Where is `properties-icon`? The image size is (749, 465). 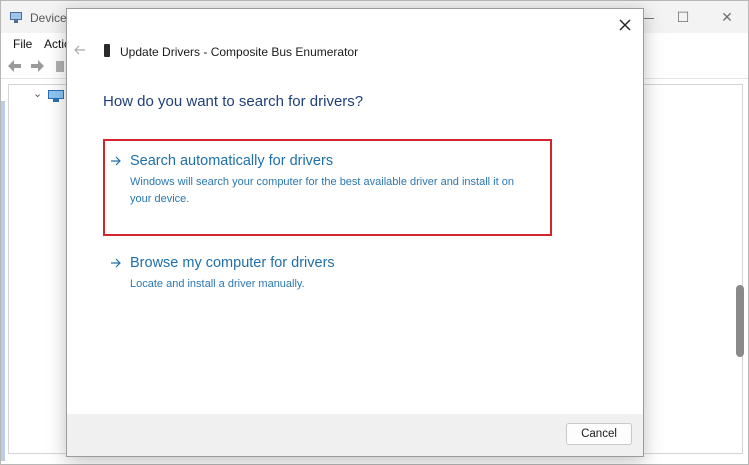
properties-icon is located at coordinates (60, 66).